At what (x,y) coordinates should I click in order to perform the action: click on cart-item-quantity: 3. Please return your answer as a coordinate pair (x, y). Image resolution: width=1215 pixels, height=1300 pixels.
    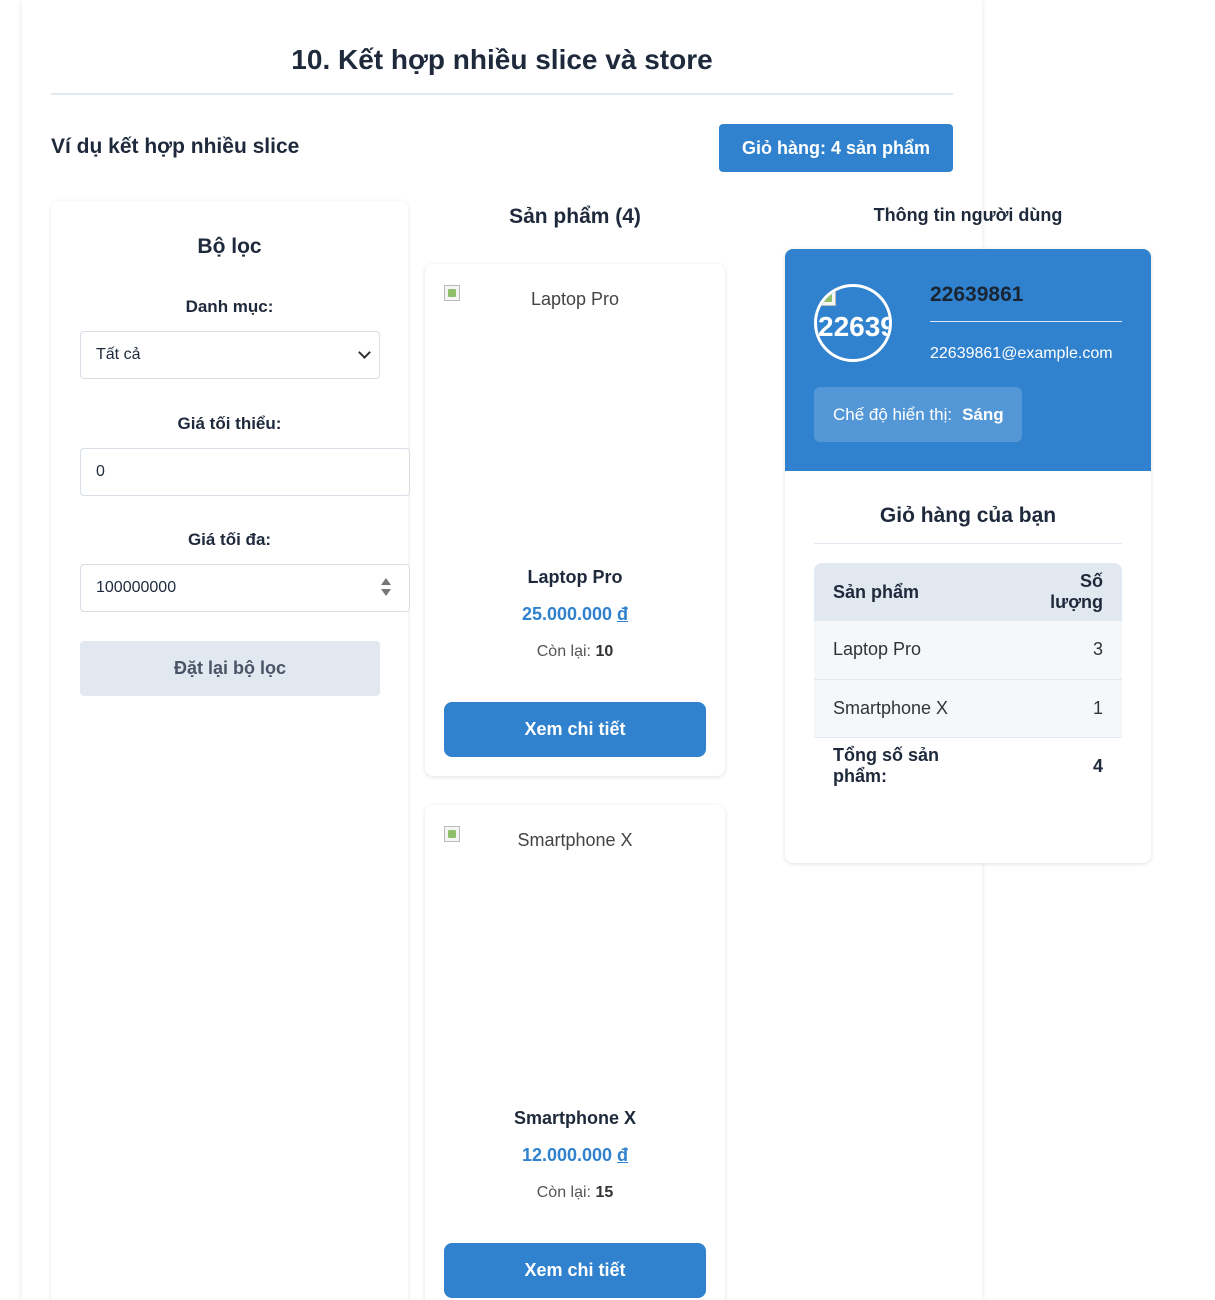
    Looking at the image, I should click on (1064, 650).